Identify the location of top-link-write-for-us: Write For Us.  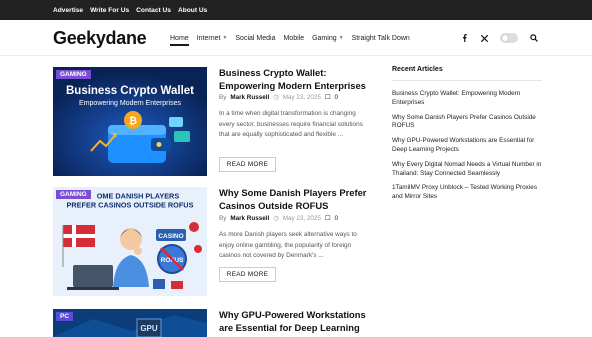
(109, 10).